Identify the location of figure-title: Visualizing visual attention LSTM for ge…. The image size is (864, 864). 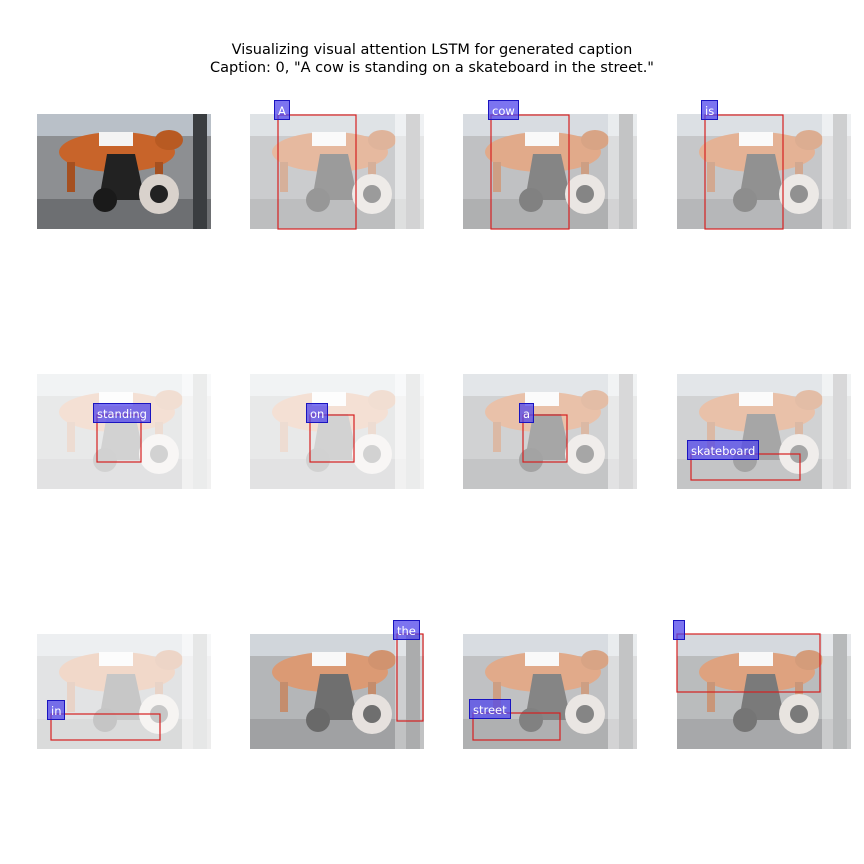
(432, 59).